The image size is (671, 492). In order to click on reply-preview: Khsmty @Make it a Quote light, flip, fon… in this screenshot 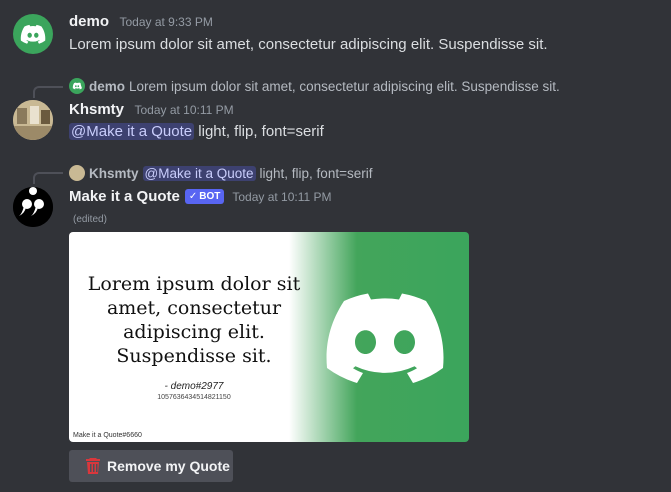, I will do `click(220, 173)`.